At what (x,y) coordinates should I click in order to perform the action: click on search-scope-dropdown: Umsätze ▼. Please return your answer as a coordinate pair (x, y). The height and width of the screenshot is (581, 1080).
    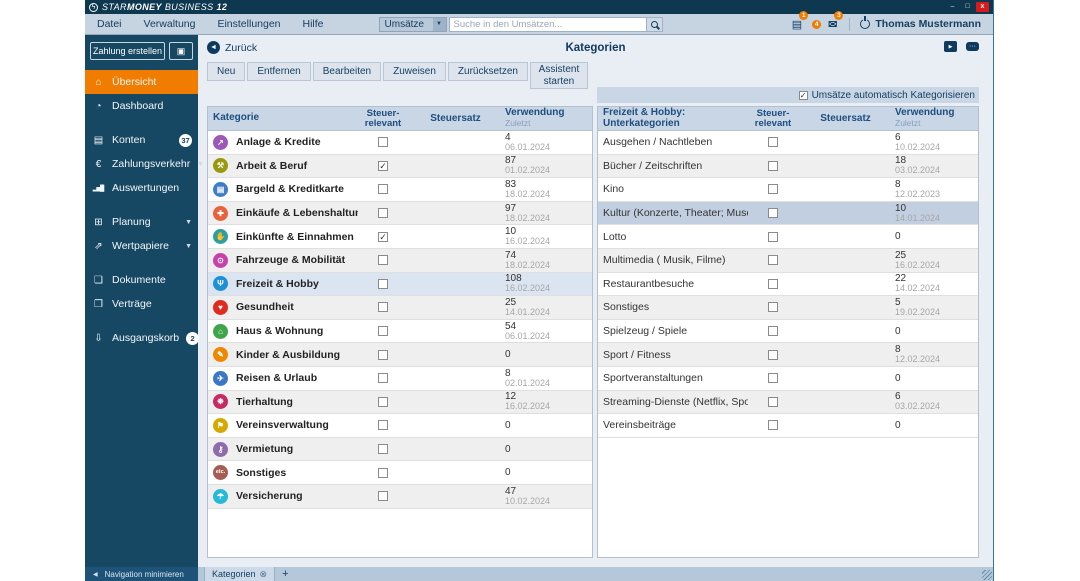
    Looking at the image, I should click on (412, 24).